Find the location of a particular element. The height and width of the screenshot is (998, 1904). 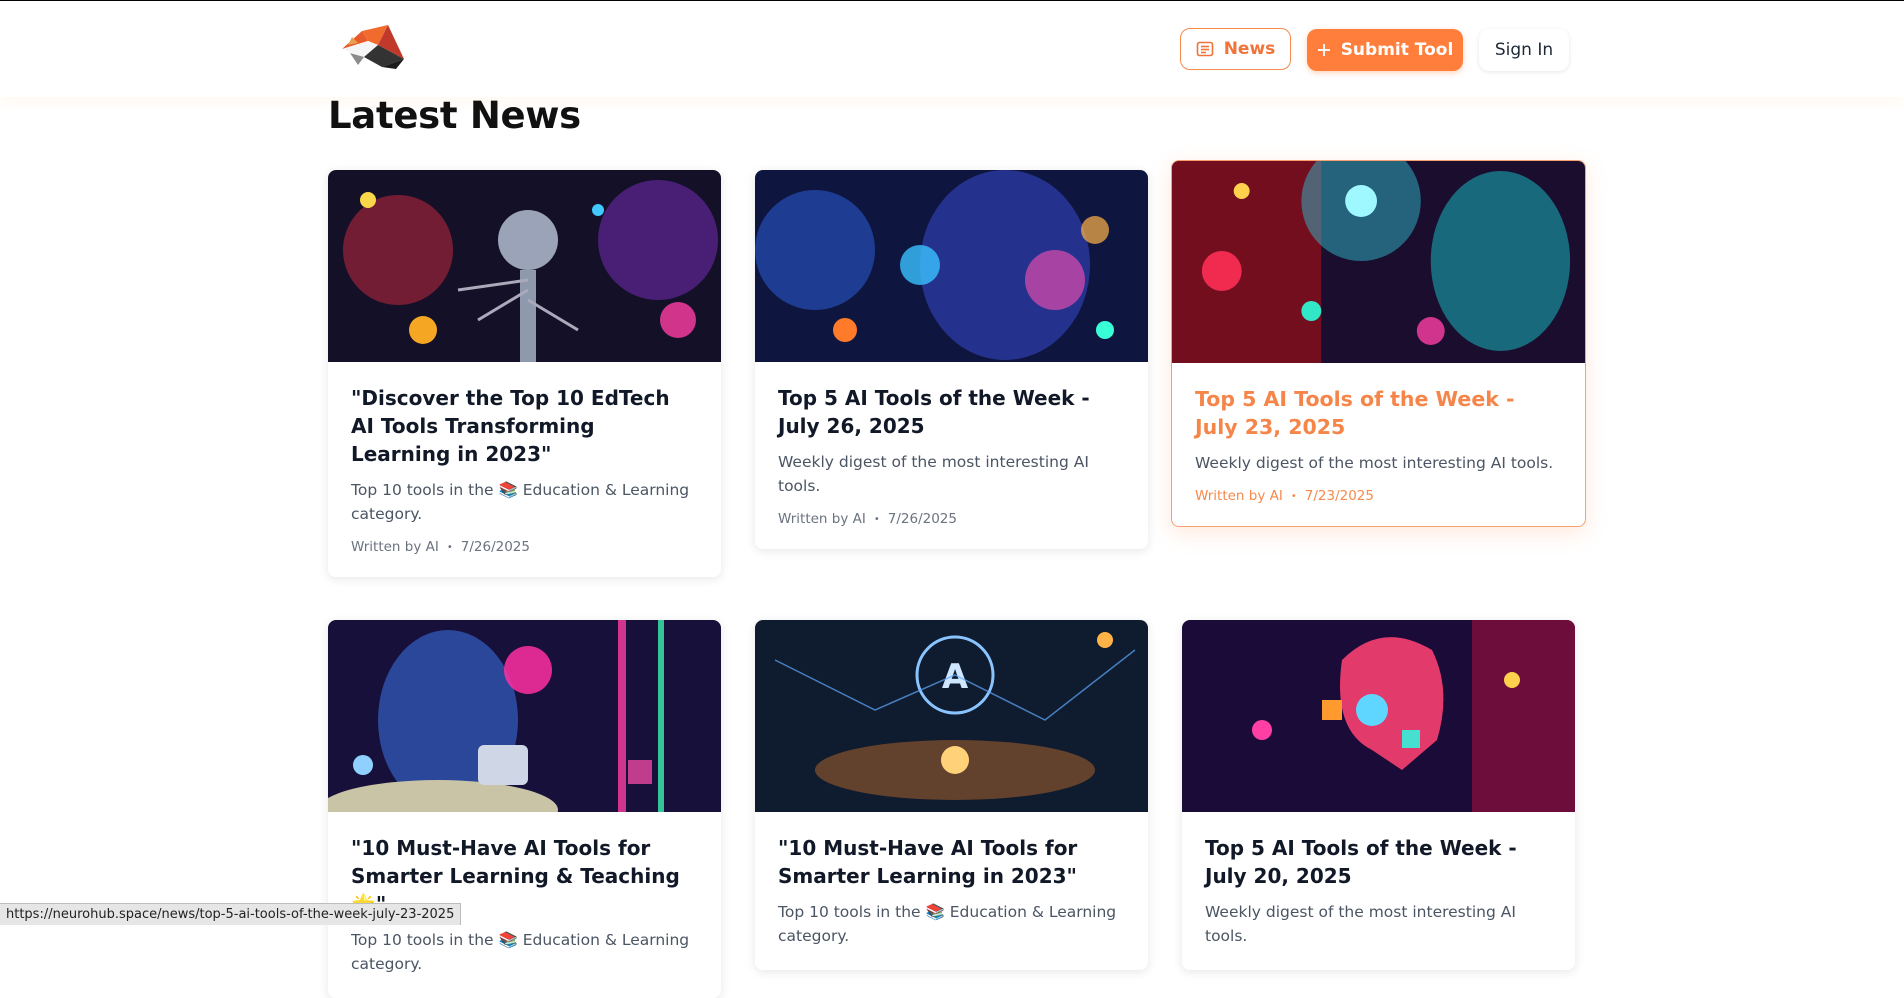

page-title: Latest News is located at coordinates (454, 115).